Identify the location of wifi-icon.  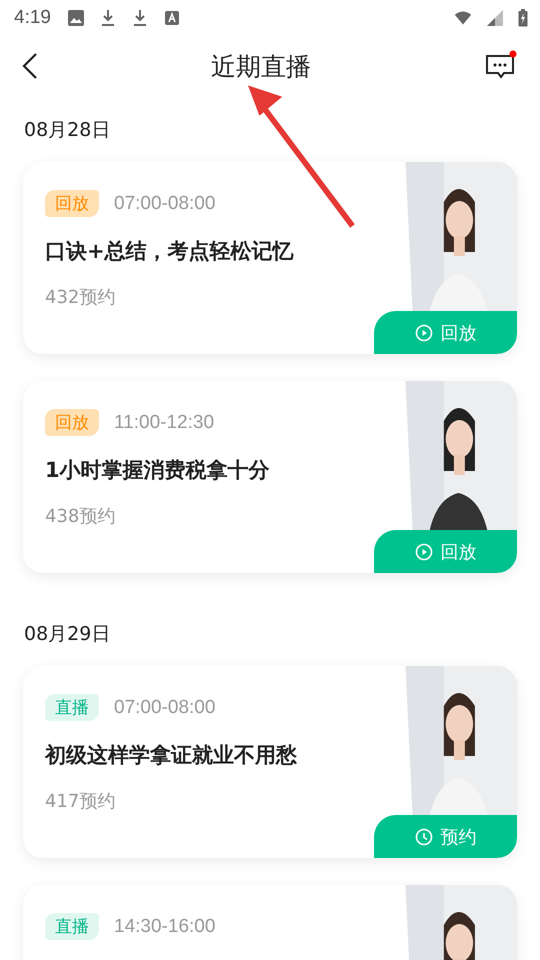
(463, 18).